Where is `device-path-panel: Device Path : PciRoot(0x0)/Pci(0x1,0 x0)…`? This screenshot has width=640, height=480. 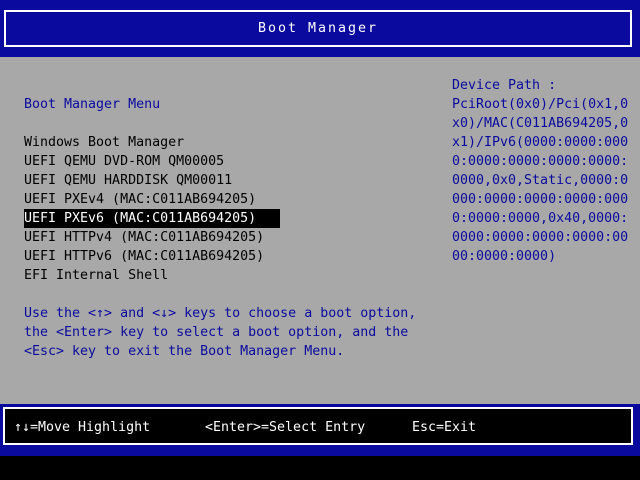
device-path-panel: Device Path : PciRoot(0x0)/Pci(0x1,0 x0)… is located at coordinates (540, 171).